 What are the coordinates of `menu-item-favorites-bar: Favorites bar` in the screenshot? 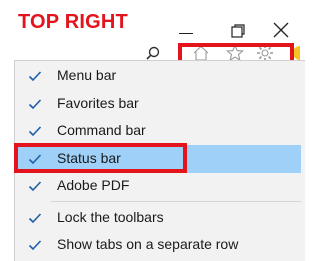 It's located at (158, 104).